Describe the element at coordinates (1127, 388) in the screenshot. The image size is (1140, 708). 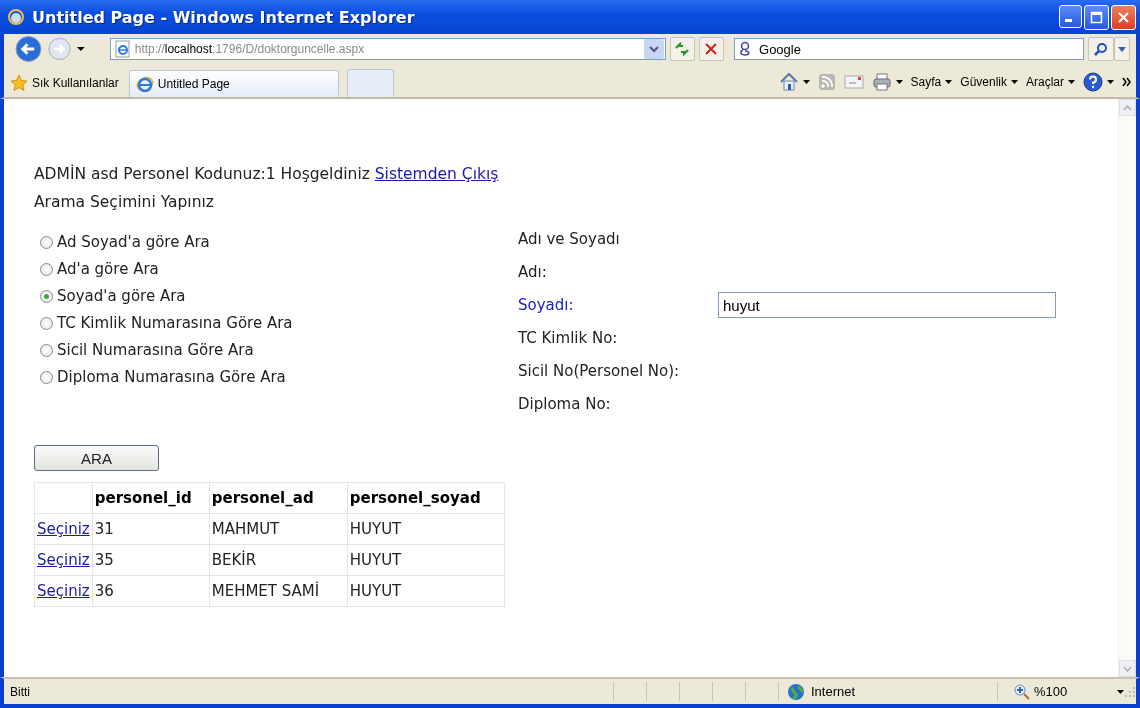
I see `scrollbar` at that location.